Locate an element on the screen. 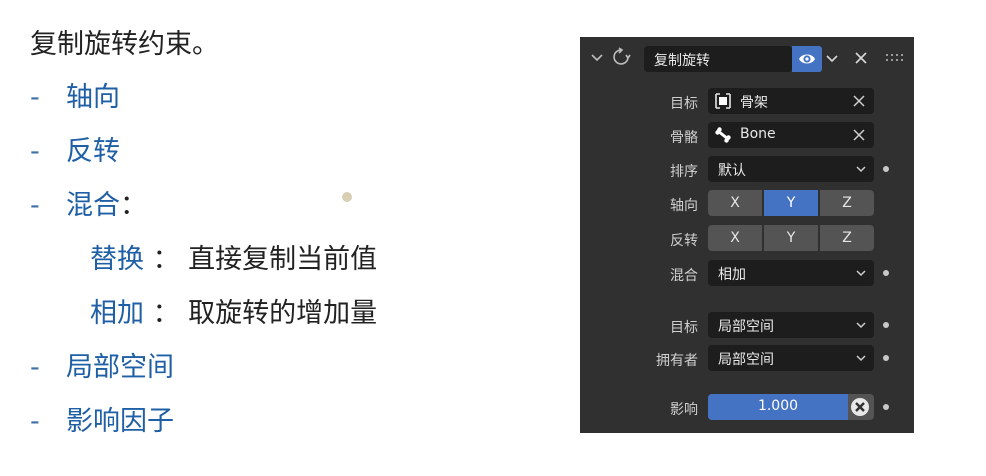 This screenshot has height=476, width=986. invert-label: 反转 is located at coordinates (684, 241).